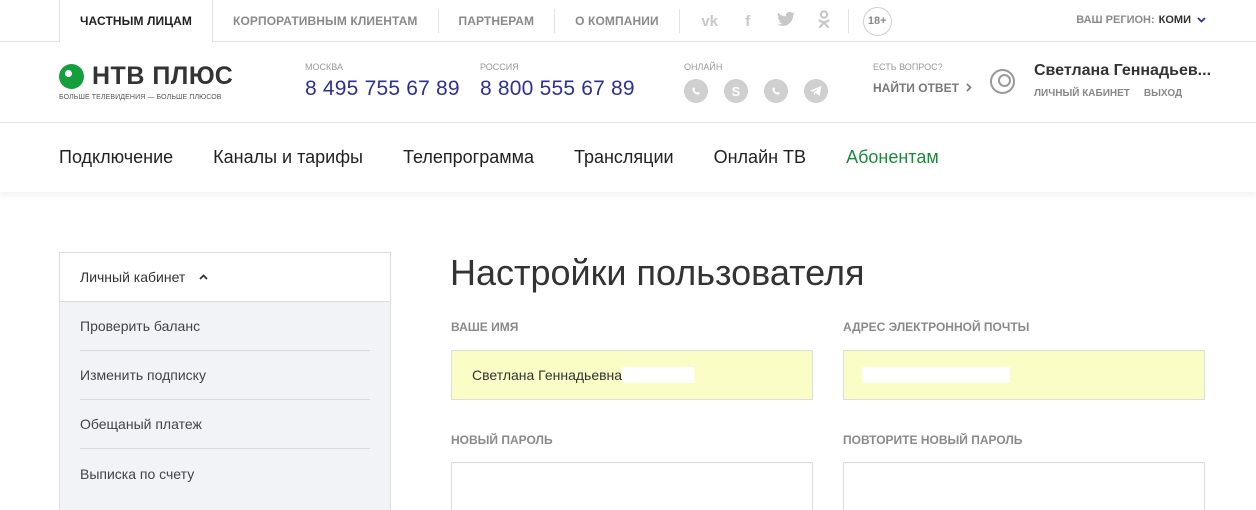 This screenshot has width=1256, height=510. What do you see at coordinates (326, 21) in the screenshot?
I see `tab-corporate: КОРПОРАТИВНЫМ КЛИЕНТАМ` at bounding box center [326, 21].